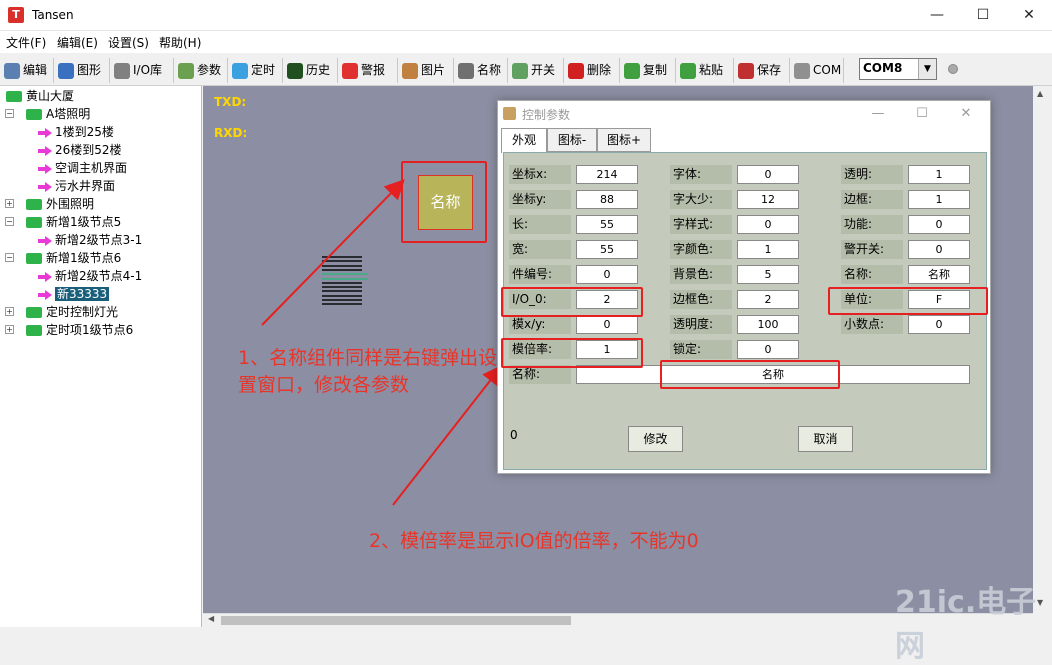  Describe the element at coordinates (572, 140) in the screenshot. I see `tab-icon-minus: 图标-` at that location.